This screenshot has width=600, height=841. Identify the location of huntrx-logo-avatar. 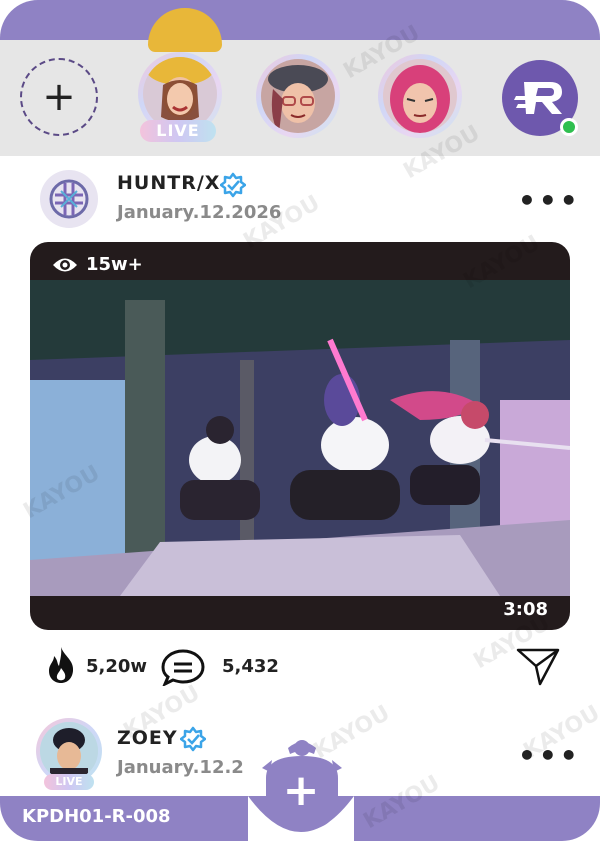
(69, 199).